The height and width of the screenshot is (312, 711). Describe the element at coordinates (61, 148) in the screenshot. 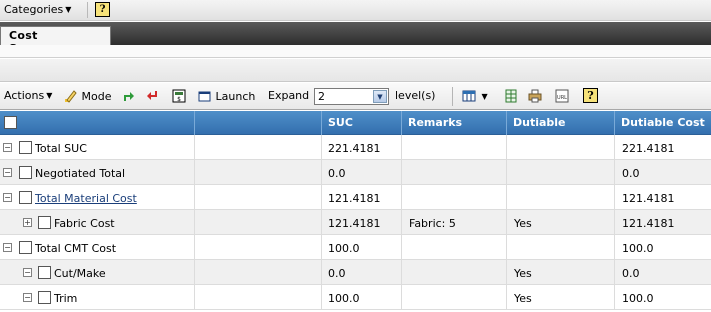

I see `row-name: Total SUC` at that location.